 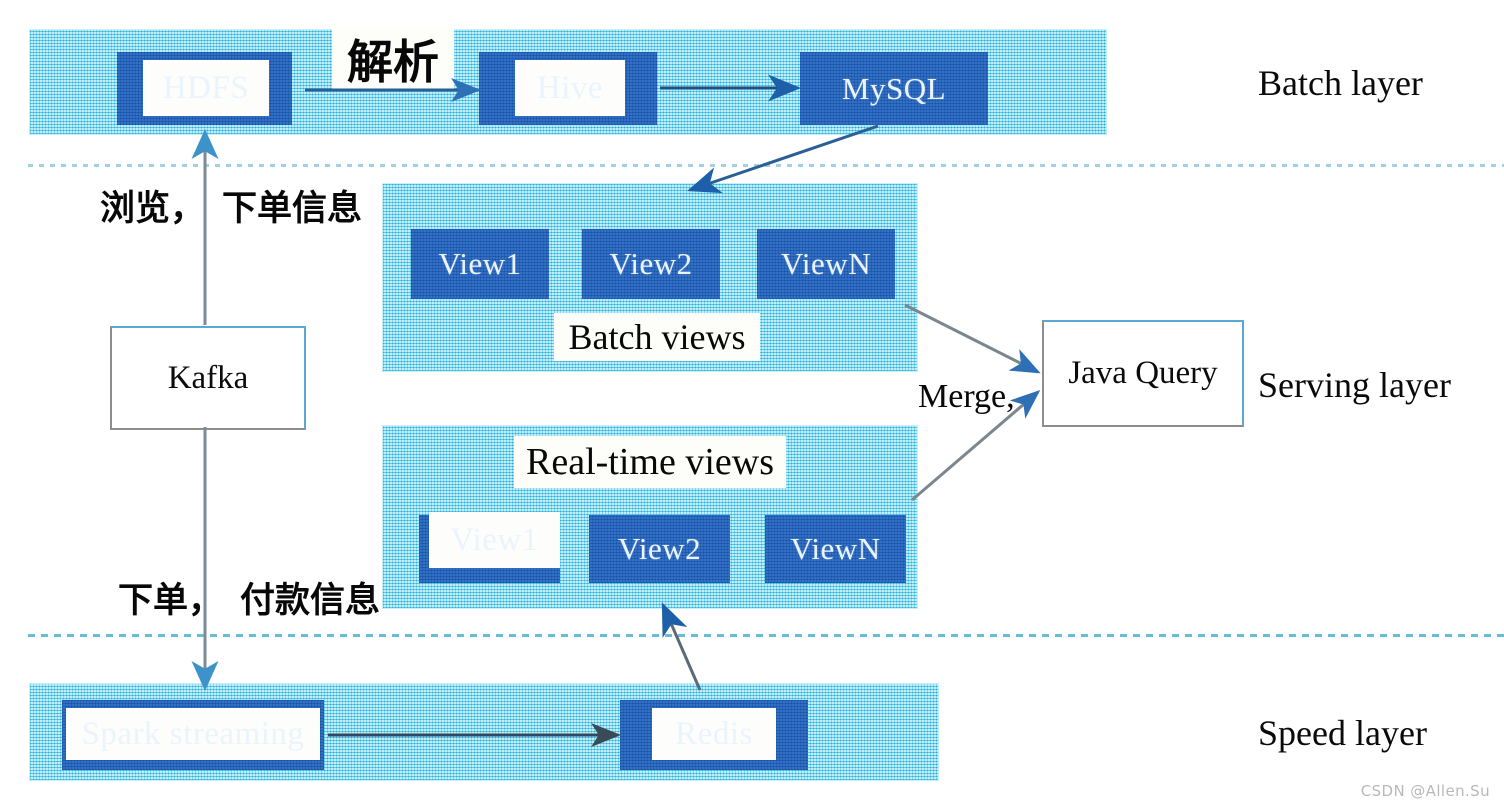 I want to click on view-bvn: ViewN, so click(x=826, y=264).